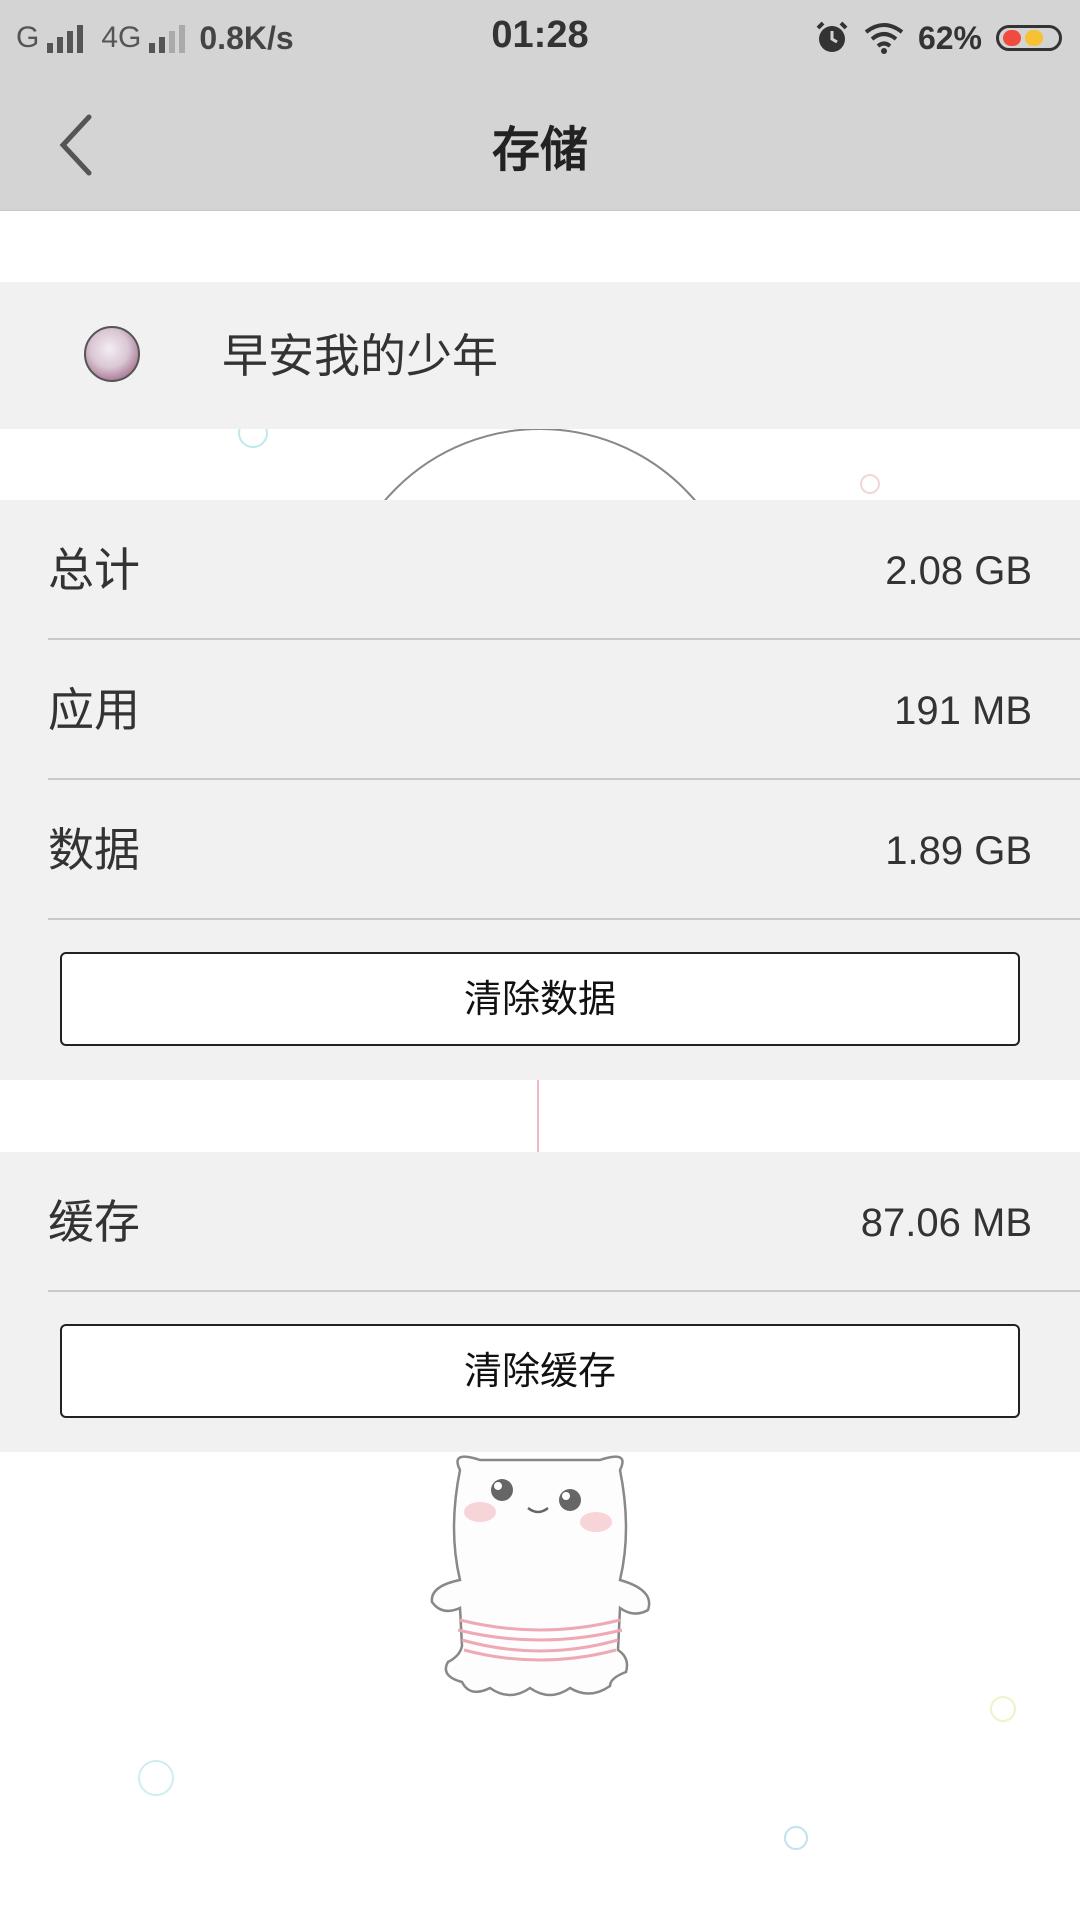 Image resolution: width=1080 pixels, height=1920 pixels. I want to click on status-right: 62%, so click(938, 38).